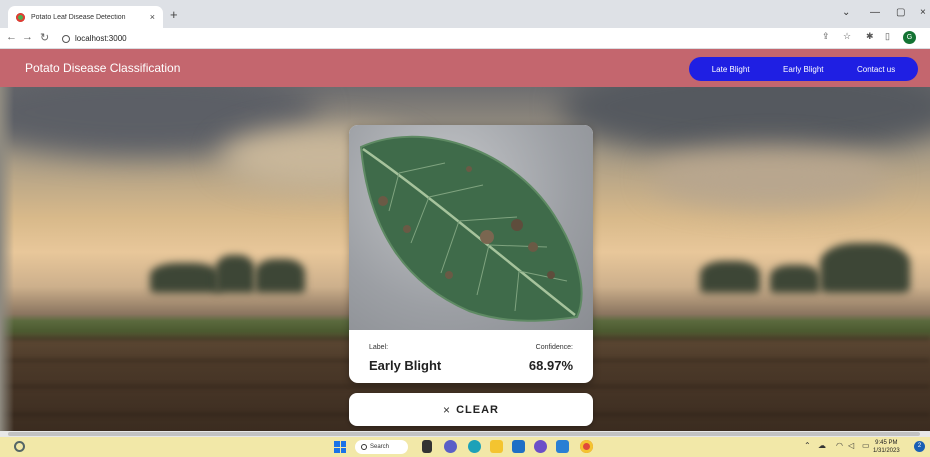 The image size is (930, 457). Describe the element at coordinates (866, 445) in the screenshot. I see `battery-icon: ▭` at that location.